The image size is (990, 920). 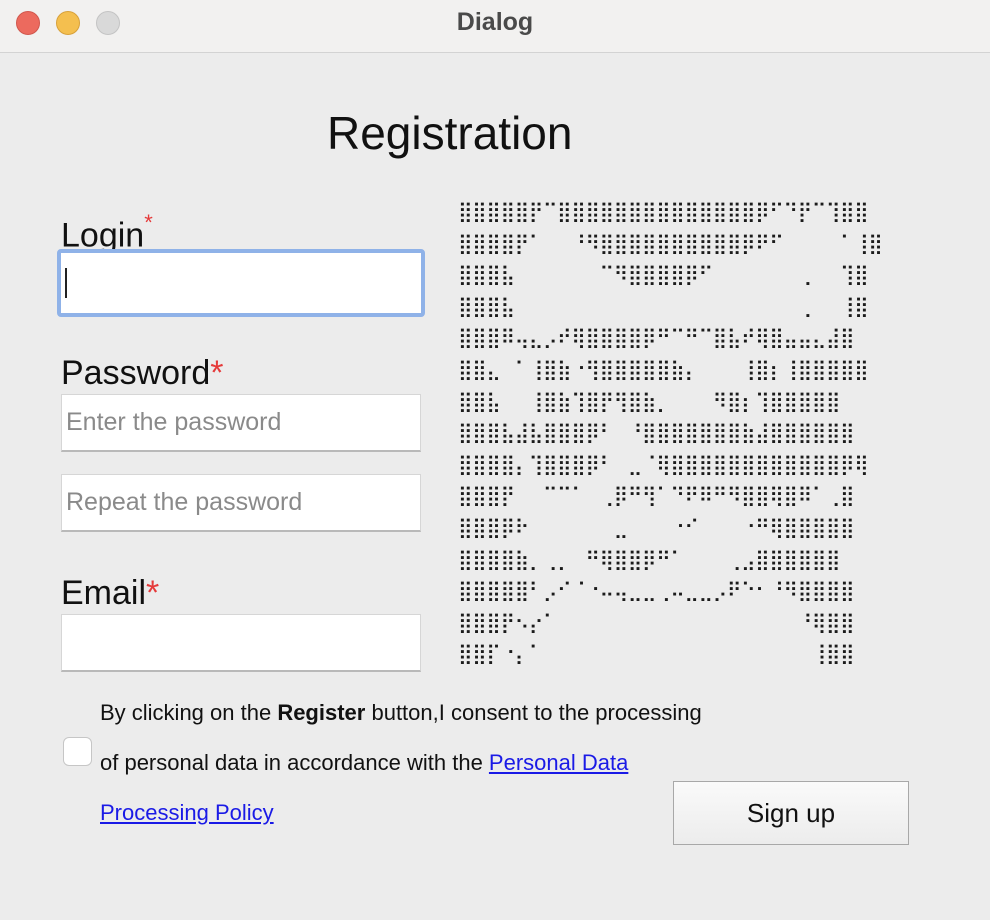 I want to click on text-caret, so click(x=66, y=283).